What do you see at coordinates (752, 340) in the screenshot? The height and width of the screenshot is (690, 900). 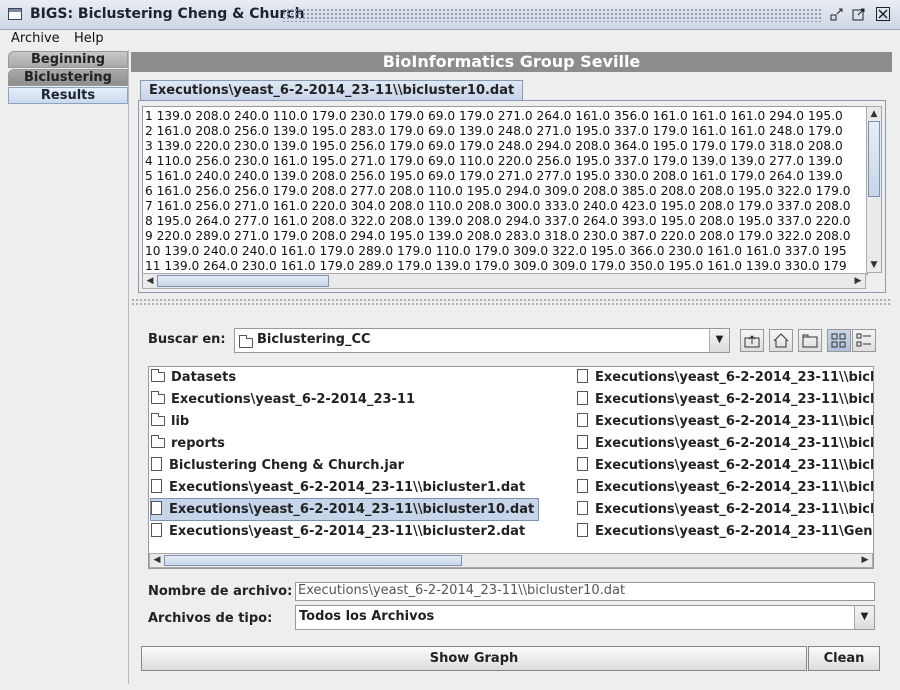 I see `up-folder-button` at bounding box center [752, 340].